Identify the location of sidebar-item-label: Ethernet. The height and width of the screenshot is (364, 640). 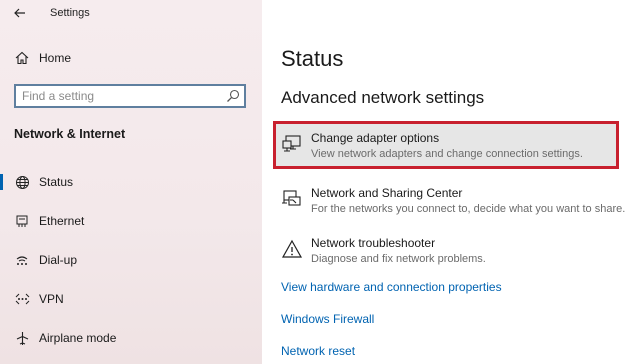
(62, 221).